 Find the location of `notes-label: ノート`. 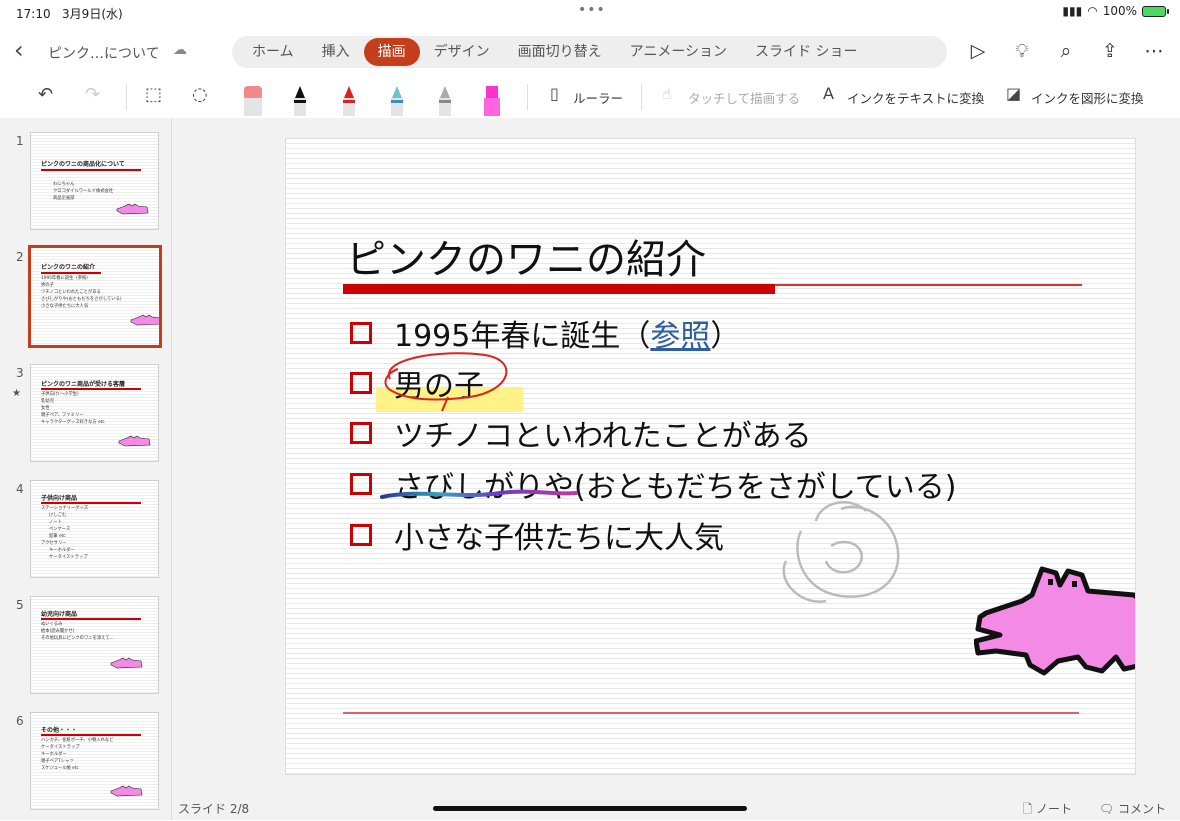

notes-label: ノート is located at coordinates (1053, 809).